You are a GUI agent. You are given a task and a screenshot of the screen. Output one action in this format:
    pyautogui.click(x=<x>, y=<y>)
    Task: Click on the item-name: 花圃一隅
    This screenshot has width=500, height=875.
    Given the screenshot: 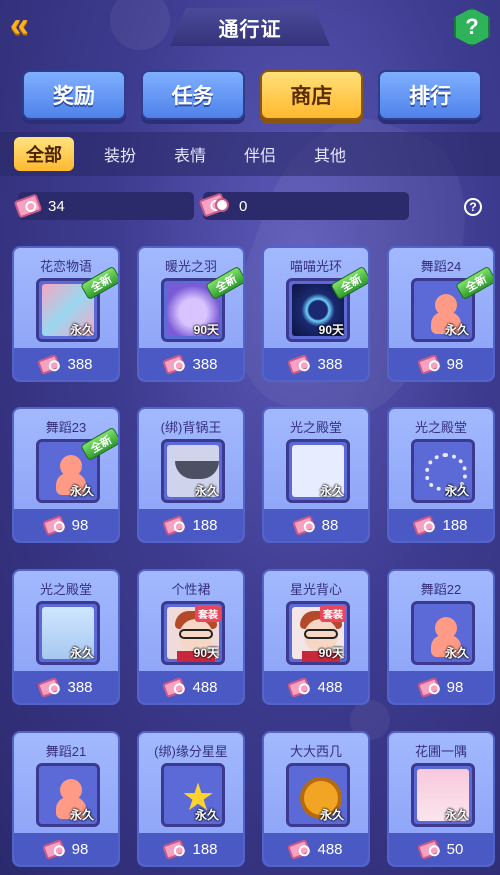 What is the action you would take?
    pyautogui.click(x=440, y=751)
    